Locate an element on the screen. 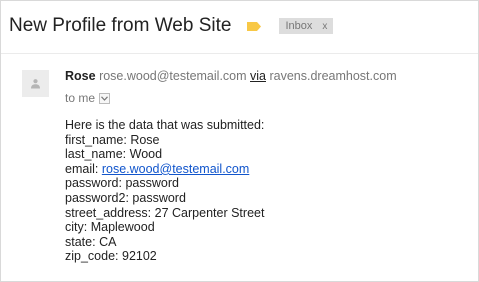 Image resolution: width=479 pixels, height=282 pixels. field-row: zip_code: 92102 is located at coordinates (164, 256).